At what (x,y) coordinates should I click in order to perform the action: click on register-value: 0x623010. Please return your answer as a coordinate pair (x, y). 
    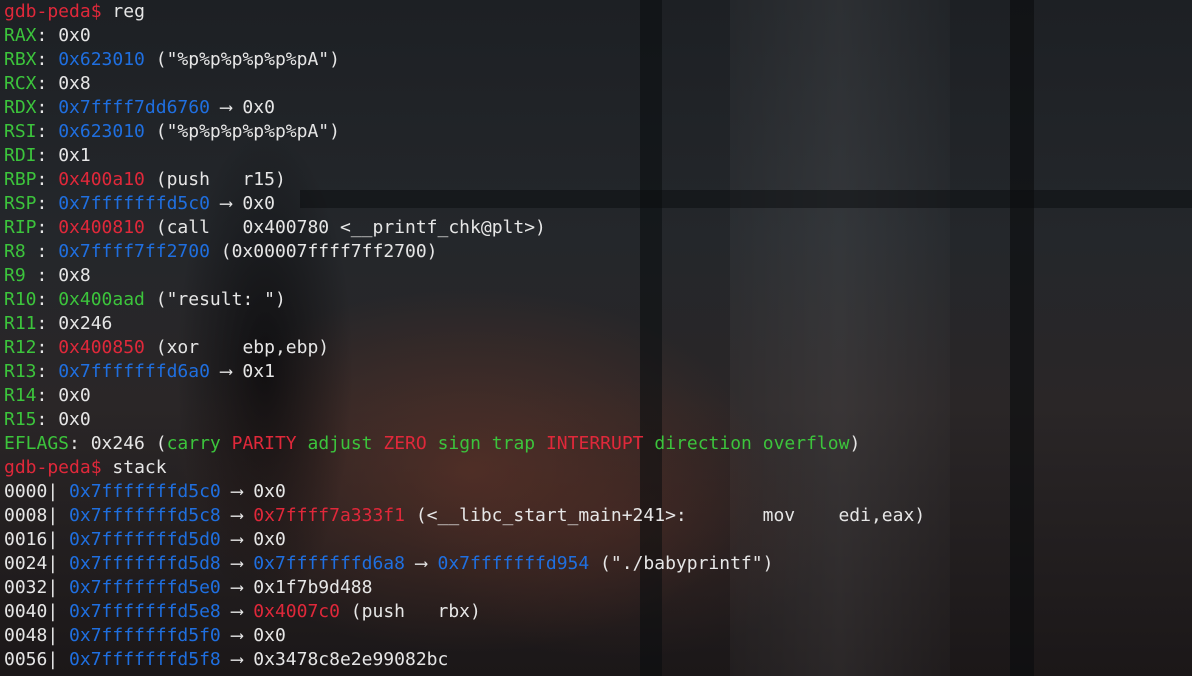
    Looking at the image, I should click on (101, 59).